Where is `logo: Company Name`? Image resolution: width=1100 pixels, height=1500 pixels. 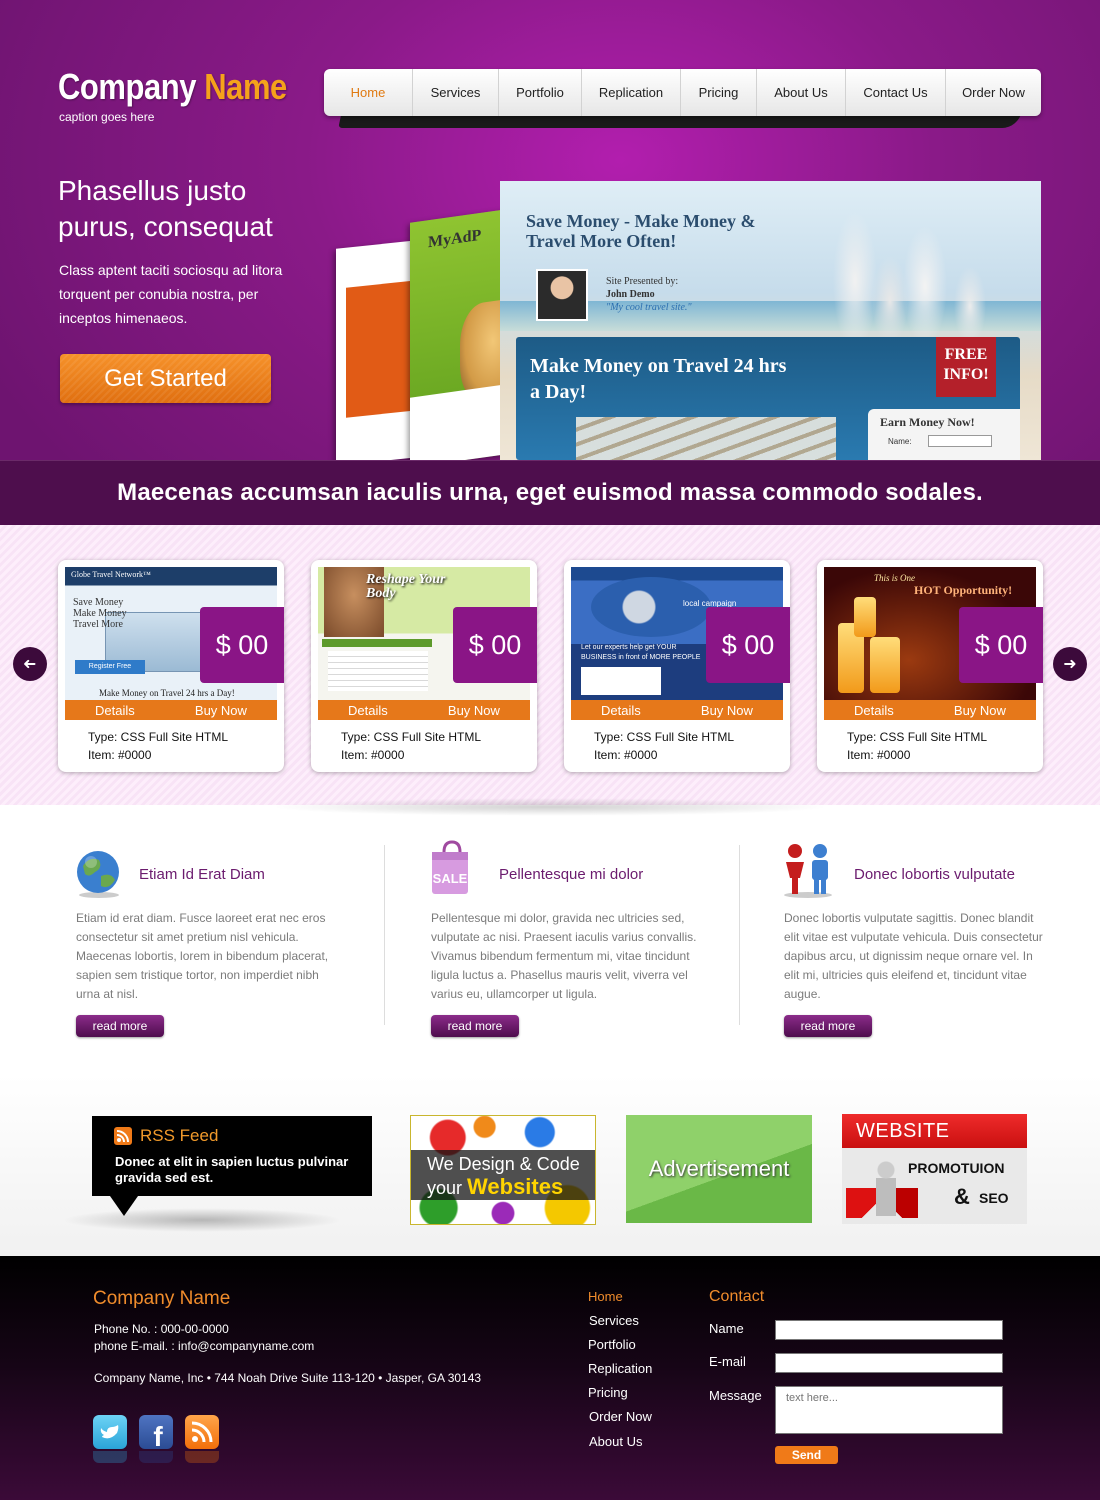 logo: Company Name is located at coordinates (172, 87).